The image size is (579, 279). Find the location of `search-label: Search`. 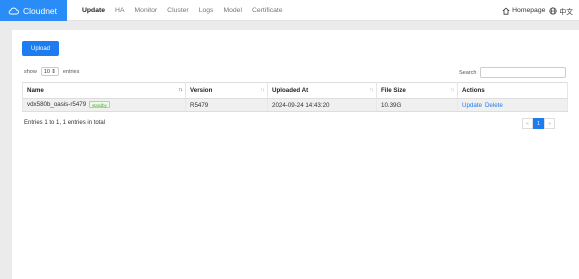

search-label: Search is located at coordinates (468, 72).